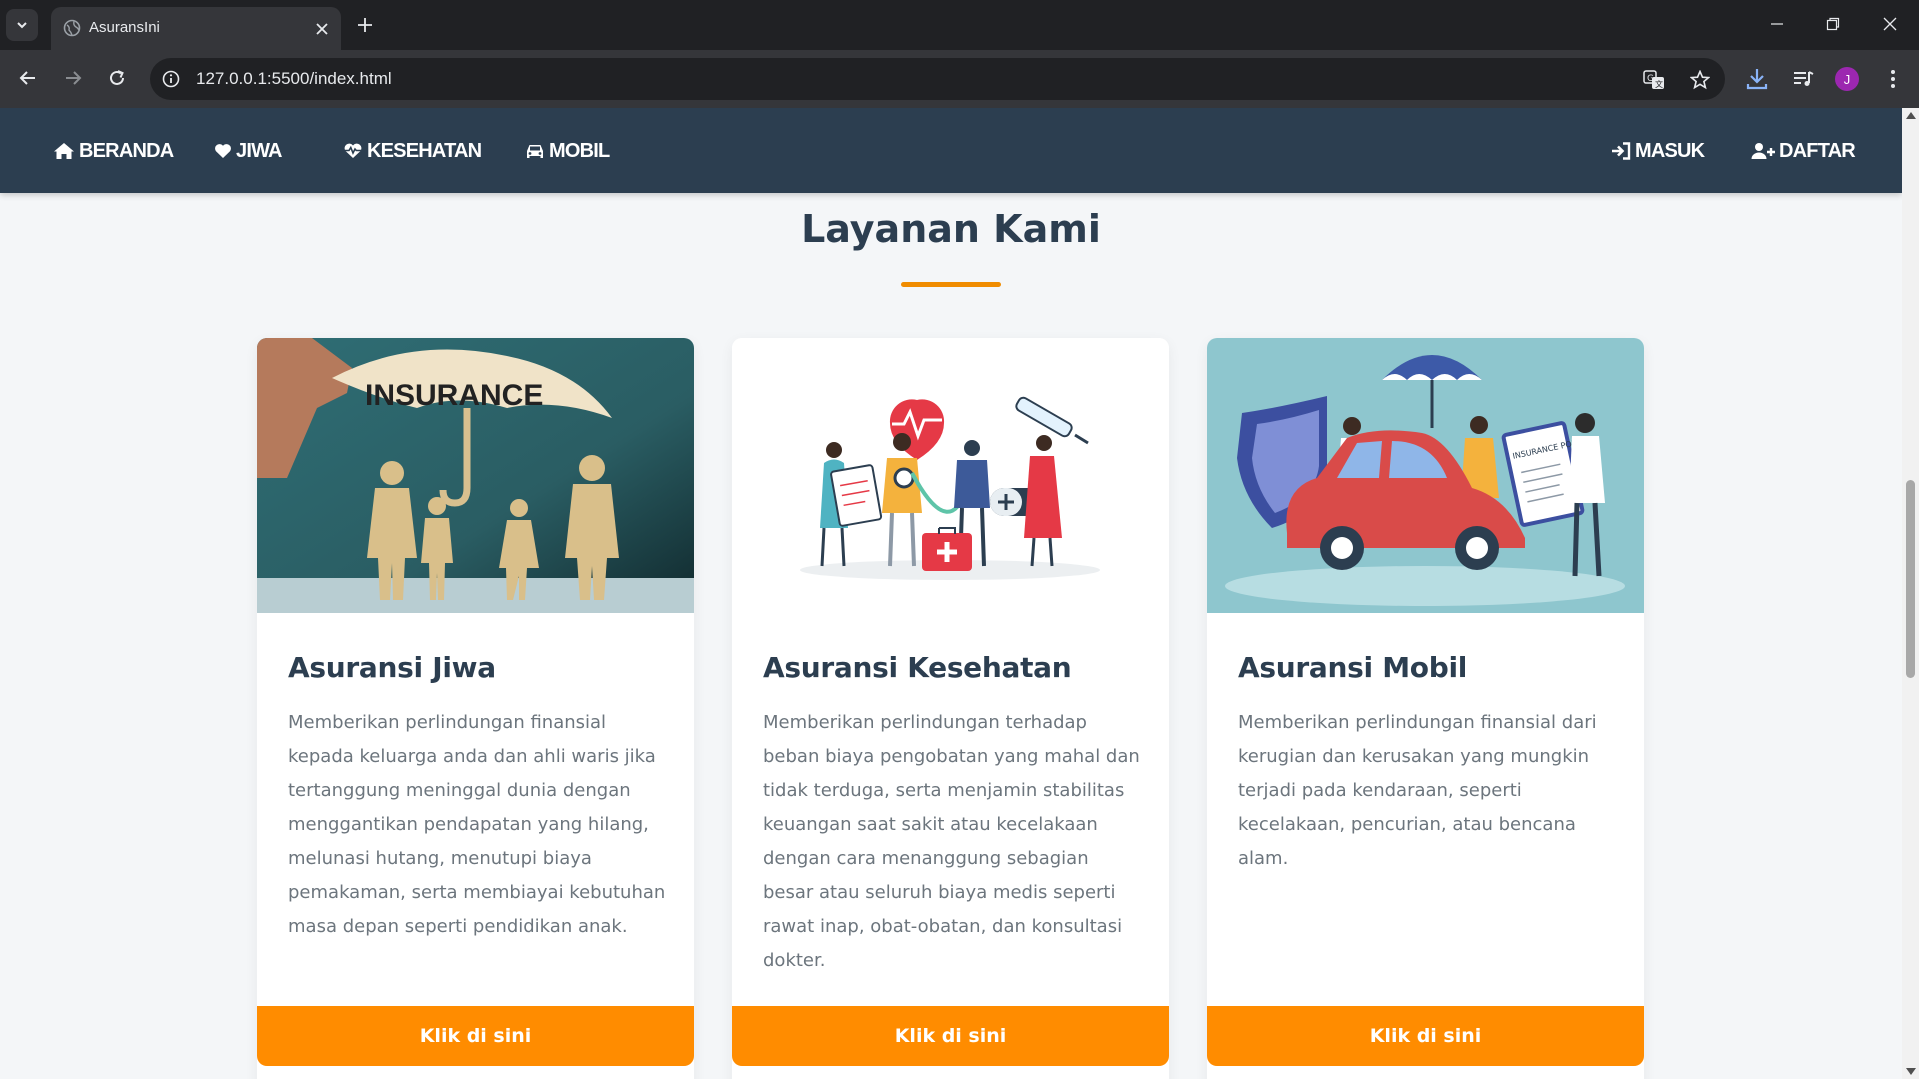 The height and width of the screenshot is (1079, 1919). I want to click on tab-search-button, so click(22, 25).